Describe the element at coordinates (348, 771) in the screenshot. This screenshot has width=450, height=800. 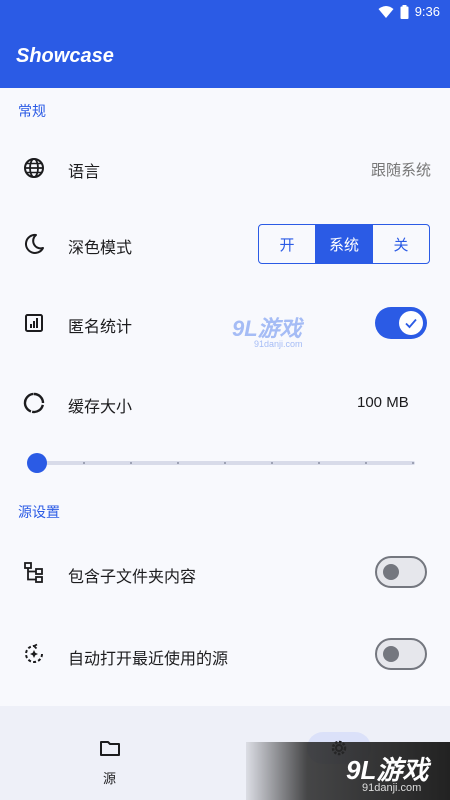
I see `watermark-banner: 9L游戏 91danji.com` at that location.